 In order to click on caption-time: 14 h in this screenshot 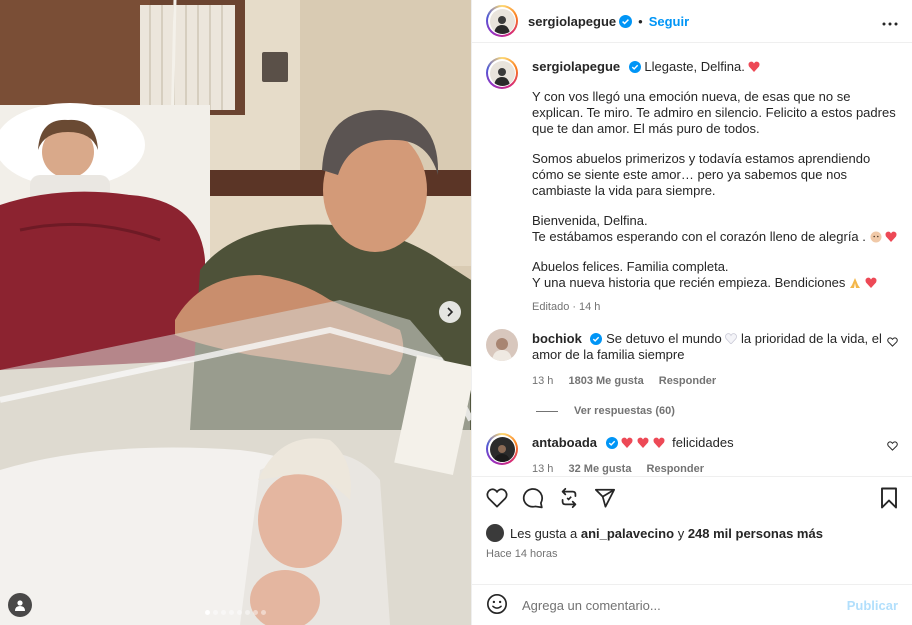, I will do `click(589, 307)`.